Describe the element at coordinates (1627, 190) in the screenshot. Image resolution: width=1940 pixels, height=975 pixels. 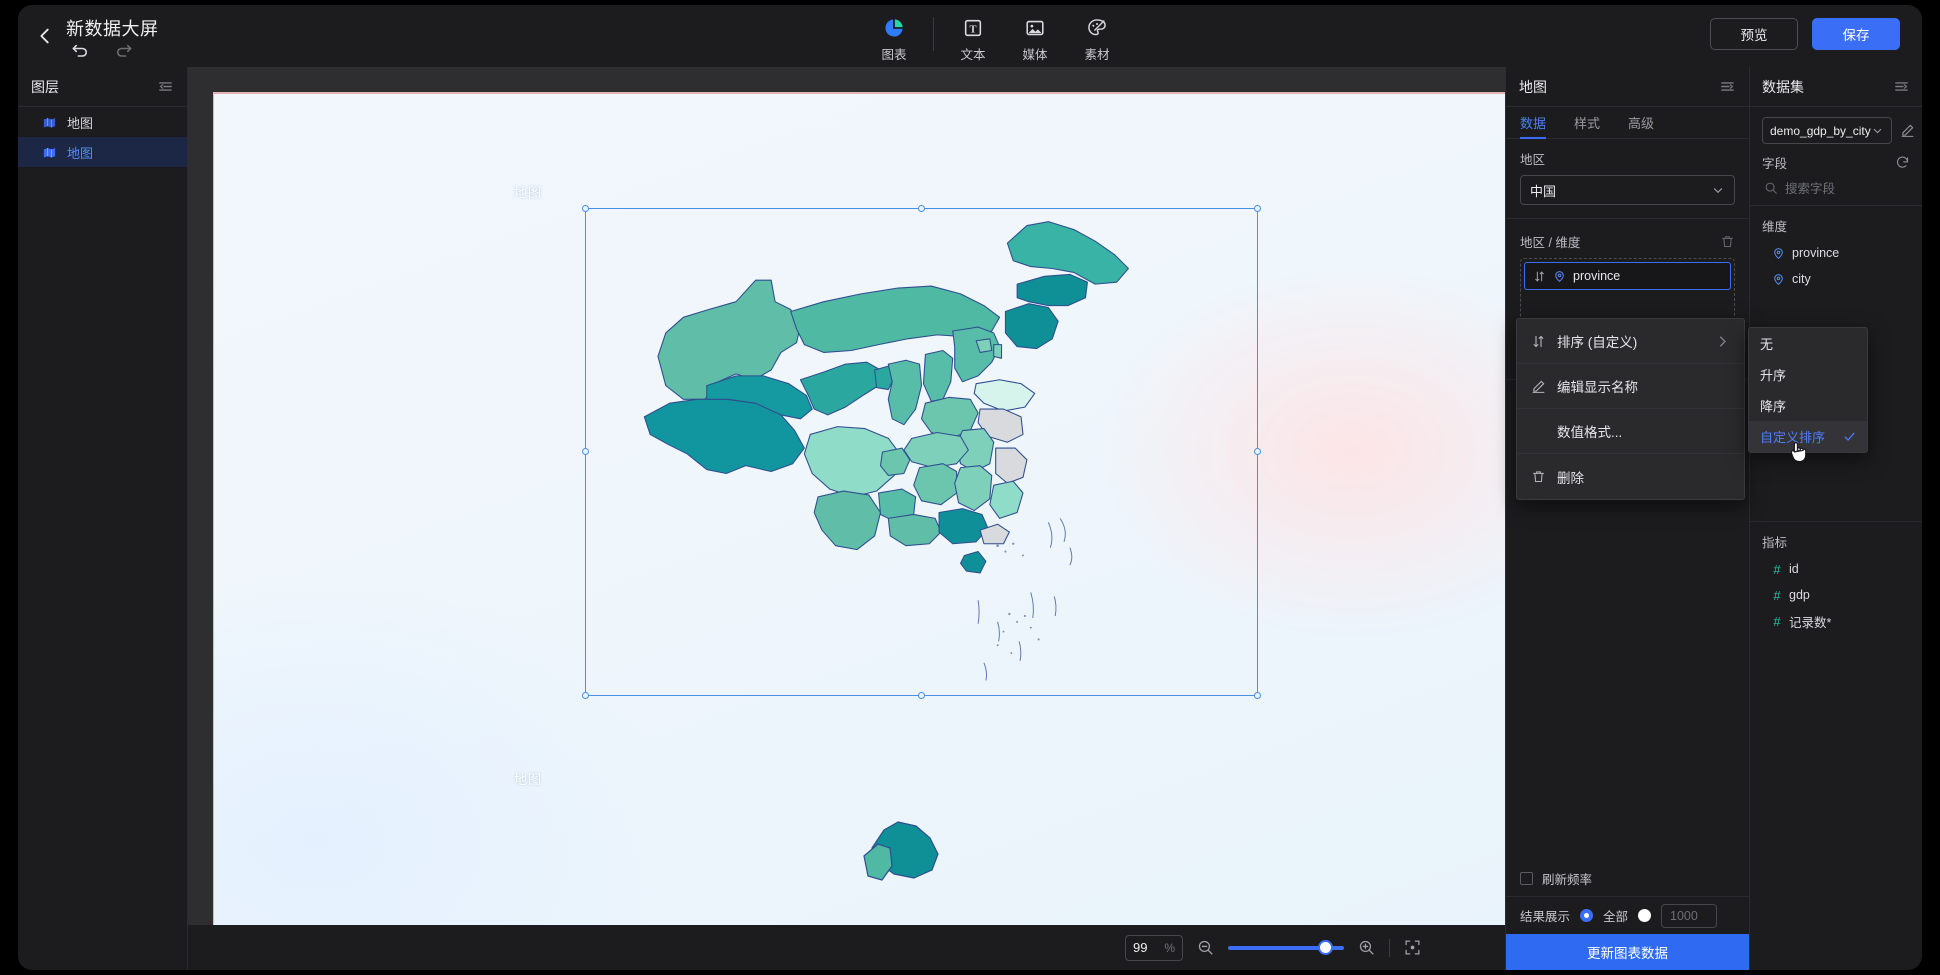
I see `region-select: 中国` at that location.